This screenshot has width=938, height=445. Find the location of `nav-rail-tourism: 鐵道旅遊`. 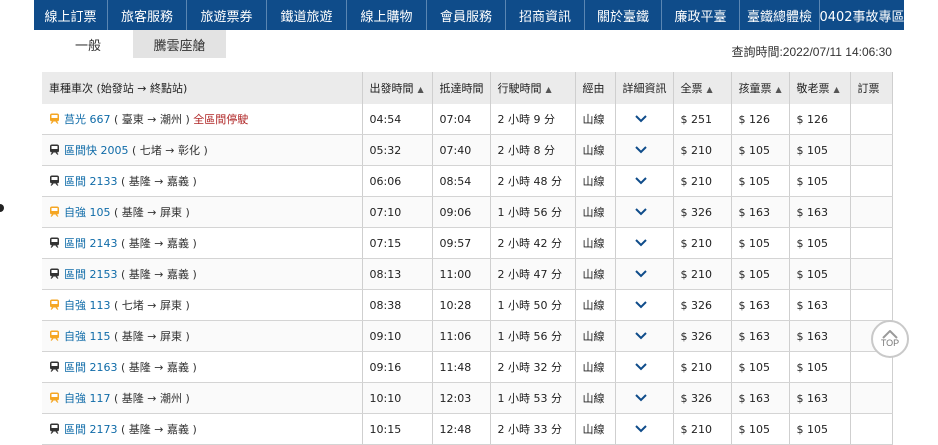

nav-rail-tourism: 鐵道旅遊 is located at coordinates (307, 15).